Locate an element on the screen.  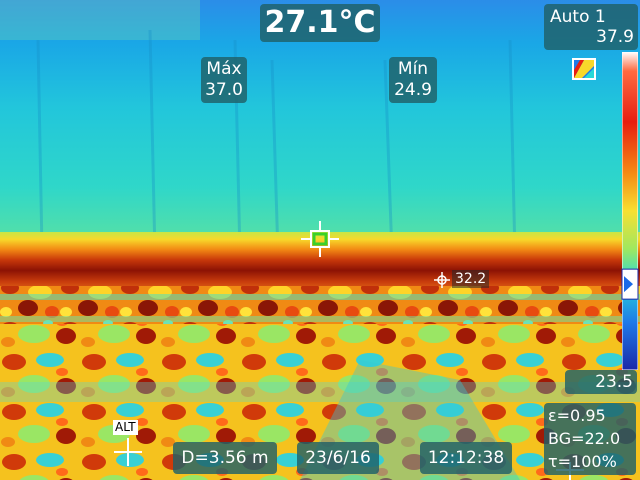
max-label: Máx is located at coordinates (224, 69).